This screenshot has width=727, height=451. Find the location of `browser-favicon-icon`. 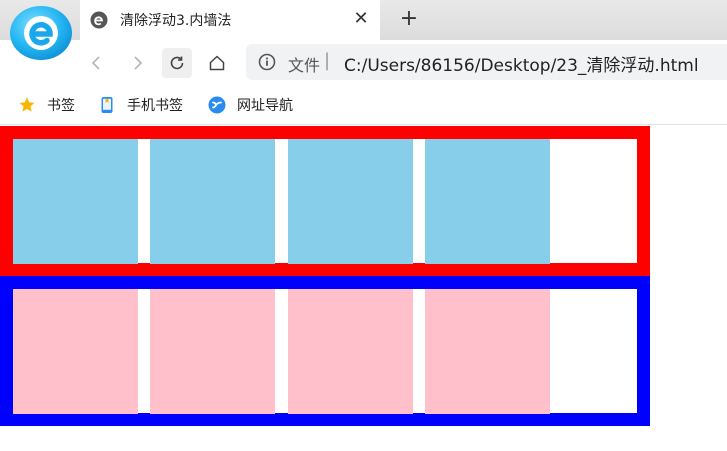

browser-favicon-icon is located at coordinates (99, 20).